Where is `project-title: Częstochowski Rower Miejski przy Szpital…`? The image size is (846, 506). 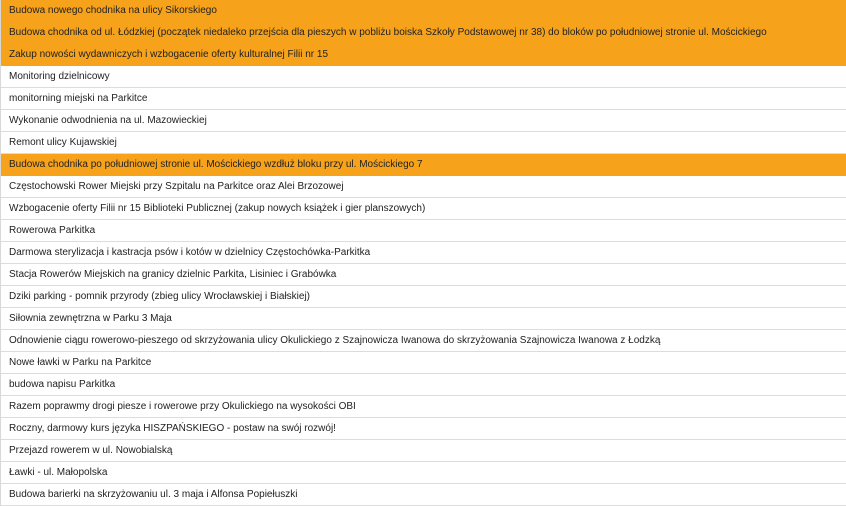 project-title: Częstochowski Rower Miejski przy Szpital… is located at coordinates (176, 186).